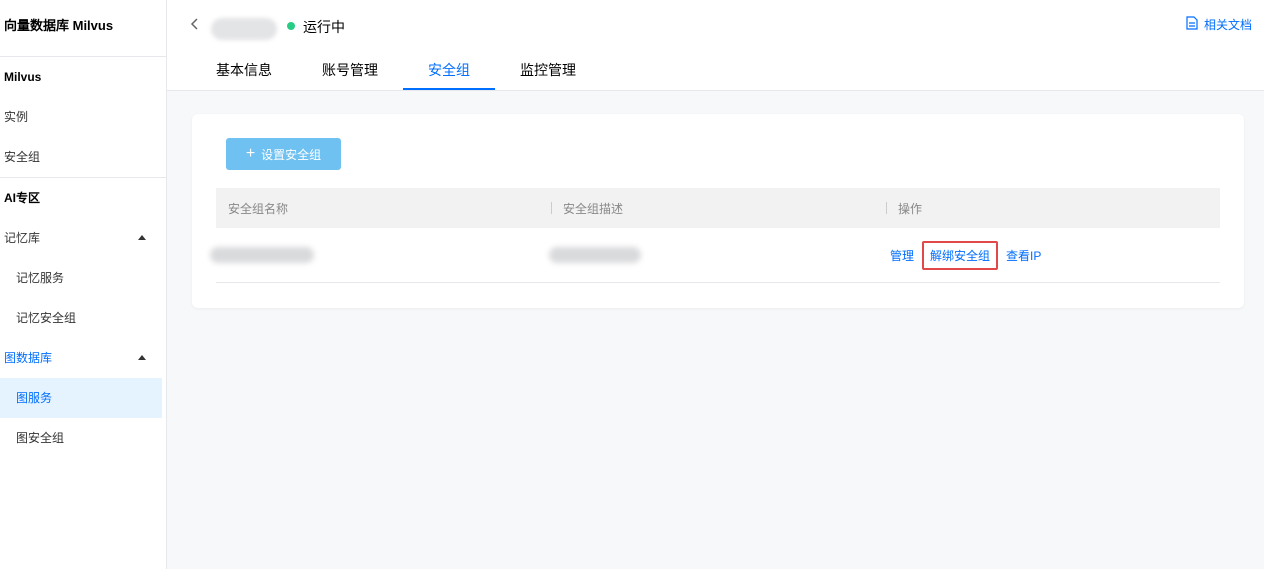 Image resolution: width=1264 pixels, height=569 pixels. Describe the element at coordinates (291, 26) in the screenshot. I see `status-dot-icon` at that location.